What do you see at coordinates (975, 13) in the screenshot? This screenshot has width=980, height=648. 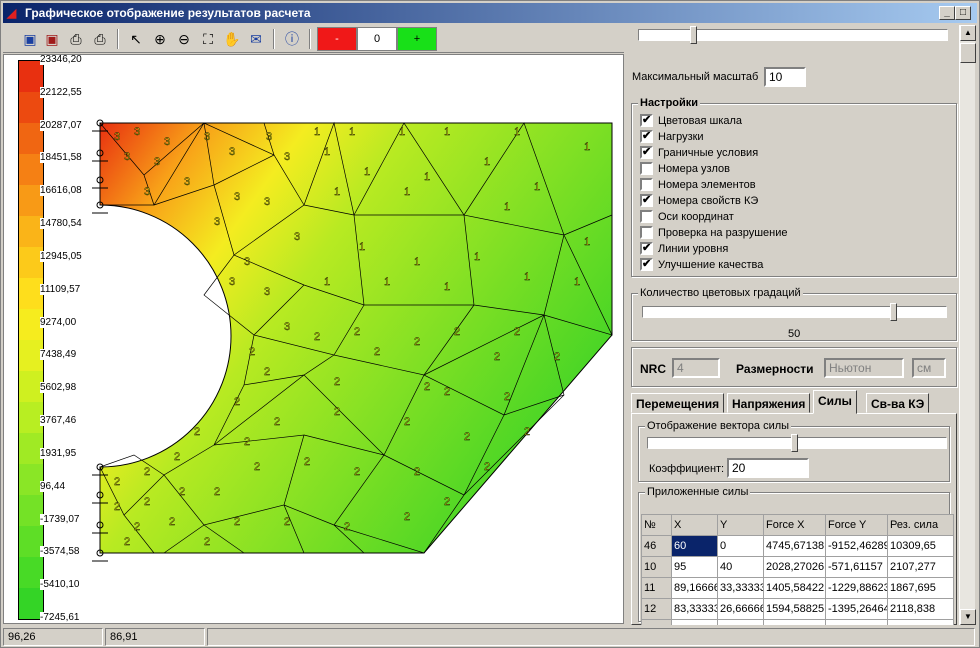 I see `close-button` at bounding box center [975, 13].